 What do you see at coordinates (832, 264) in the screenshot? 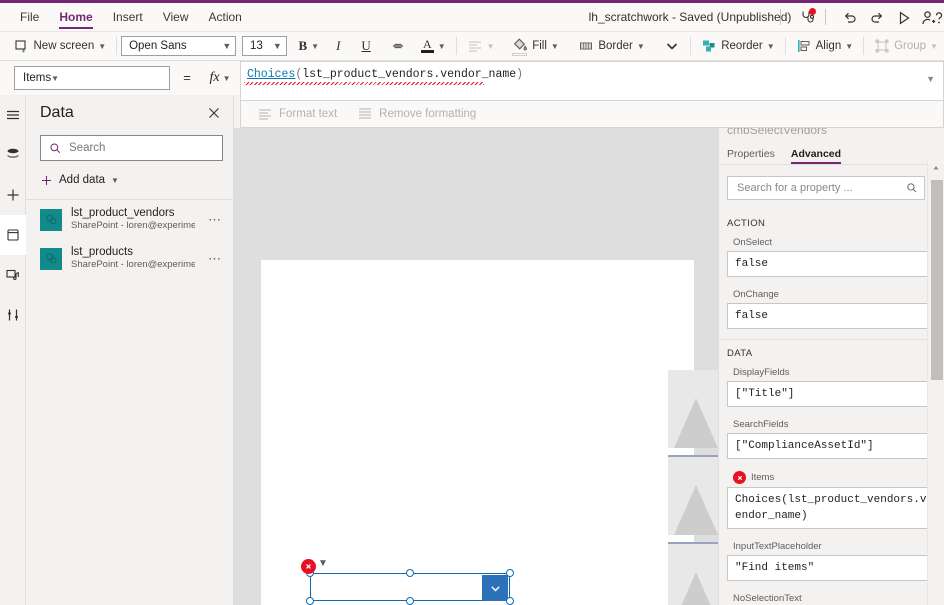
I see `property-value-onselect: false` at bounding box center [832, 264].